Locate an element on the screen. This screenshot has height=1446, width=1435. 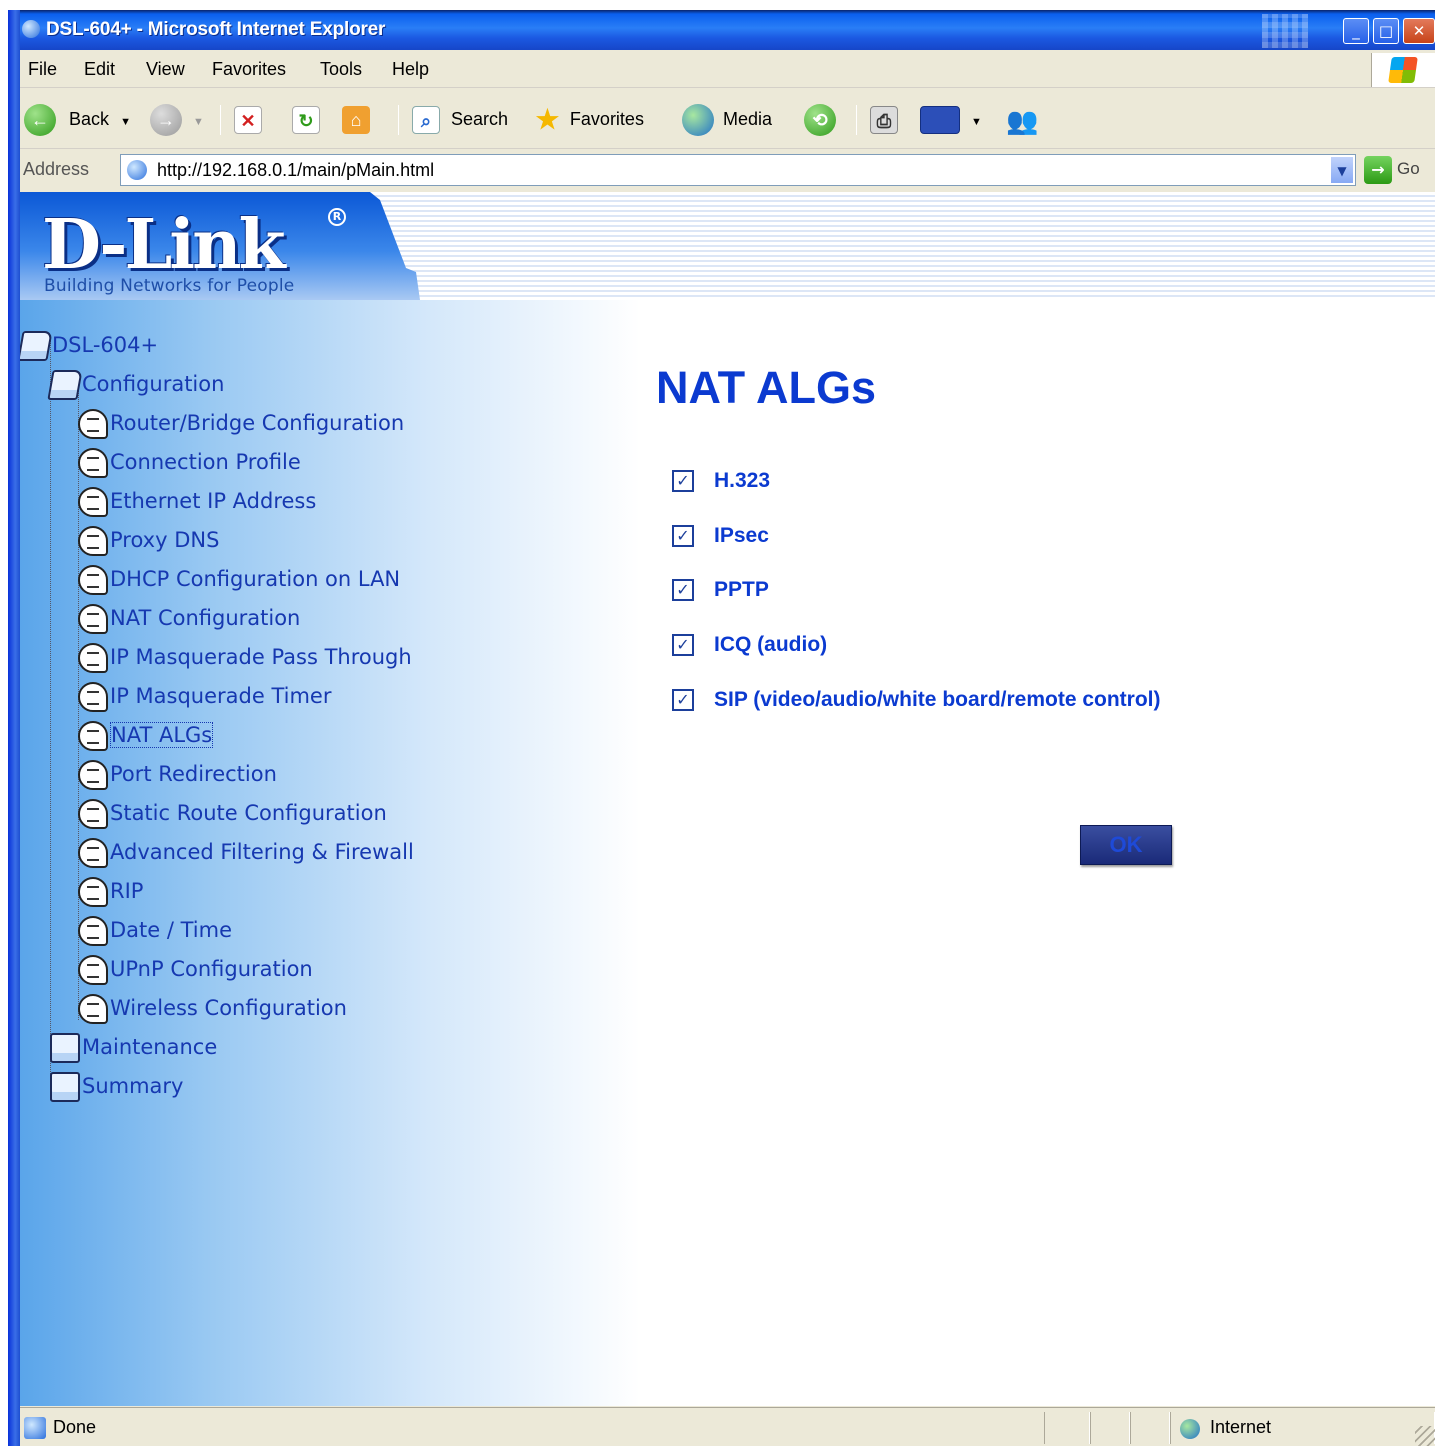
folder-open-icon is located at coordinates (36, 346).